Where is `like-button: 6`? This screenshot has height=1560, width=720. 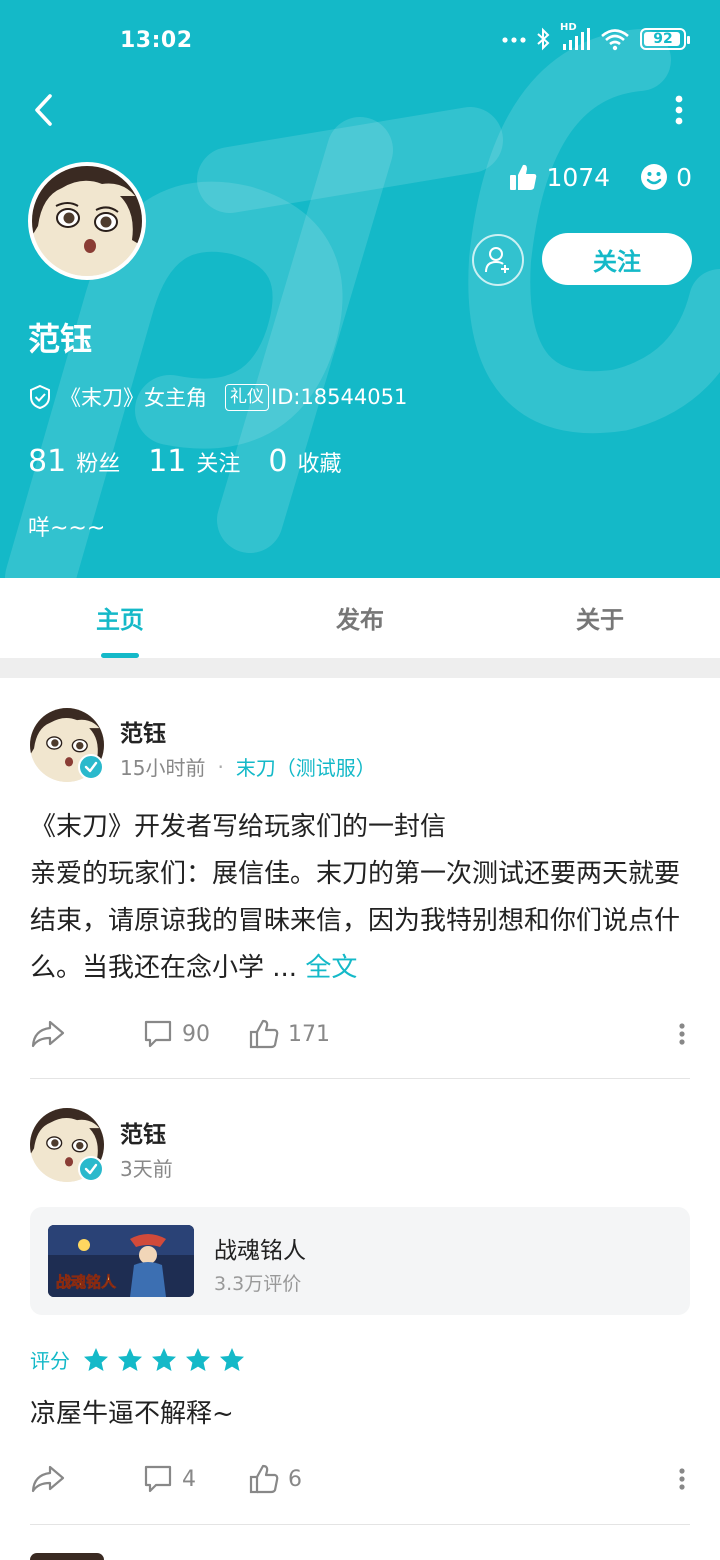
like-button: 6 is located at coordinates (275, 1479).